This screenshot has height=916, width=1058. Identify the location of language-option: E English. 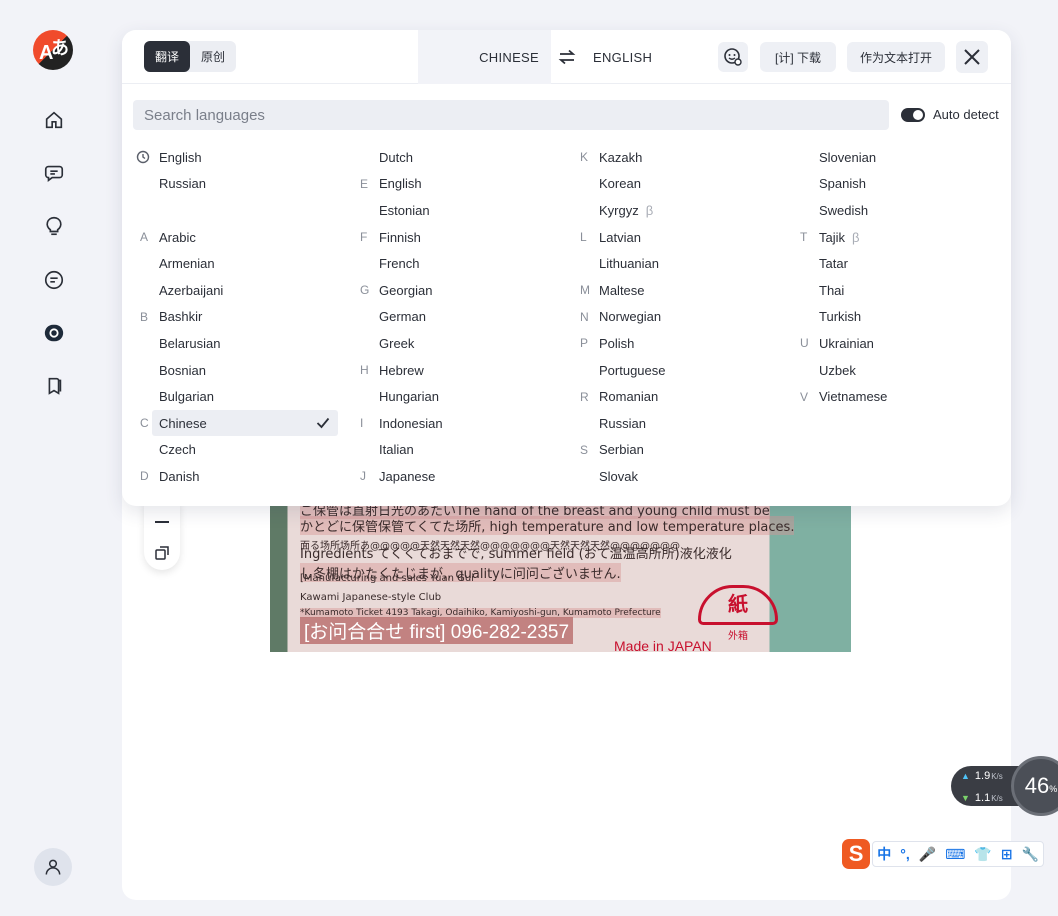
(447, 184).